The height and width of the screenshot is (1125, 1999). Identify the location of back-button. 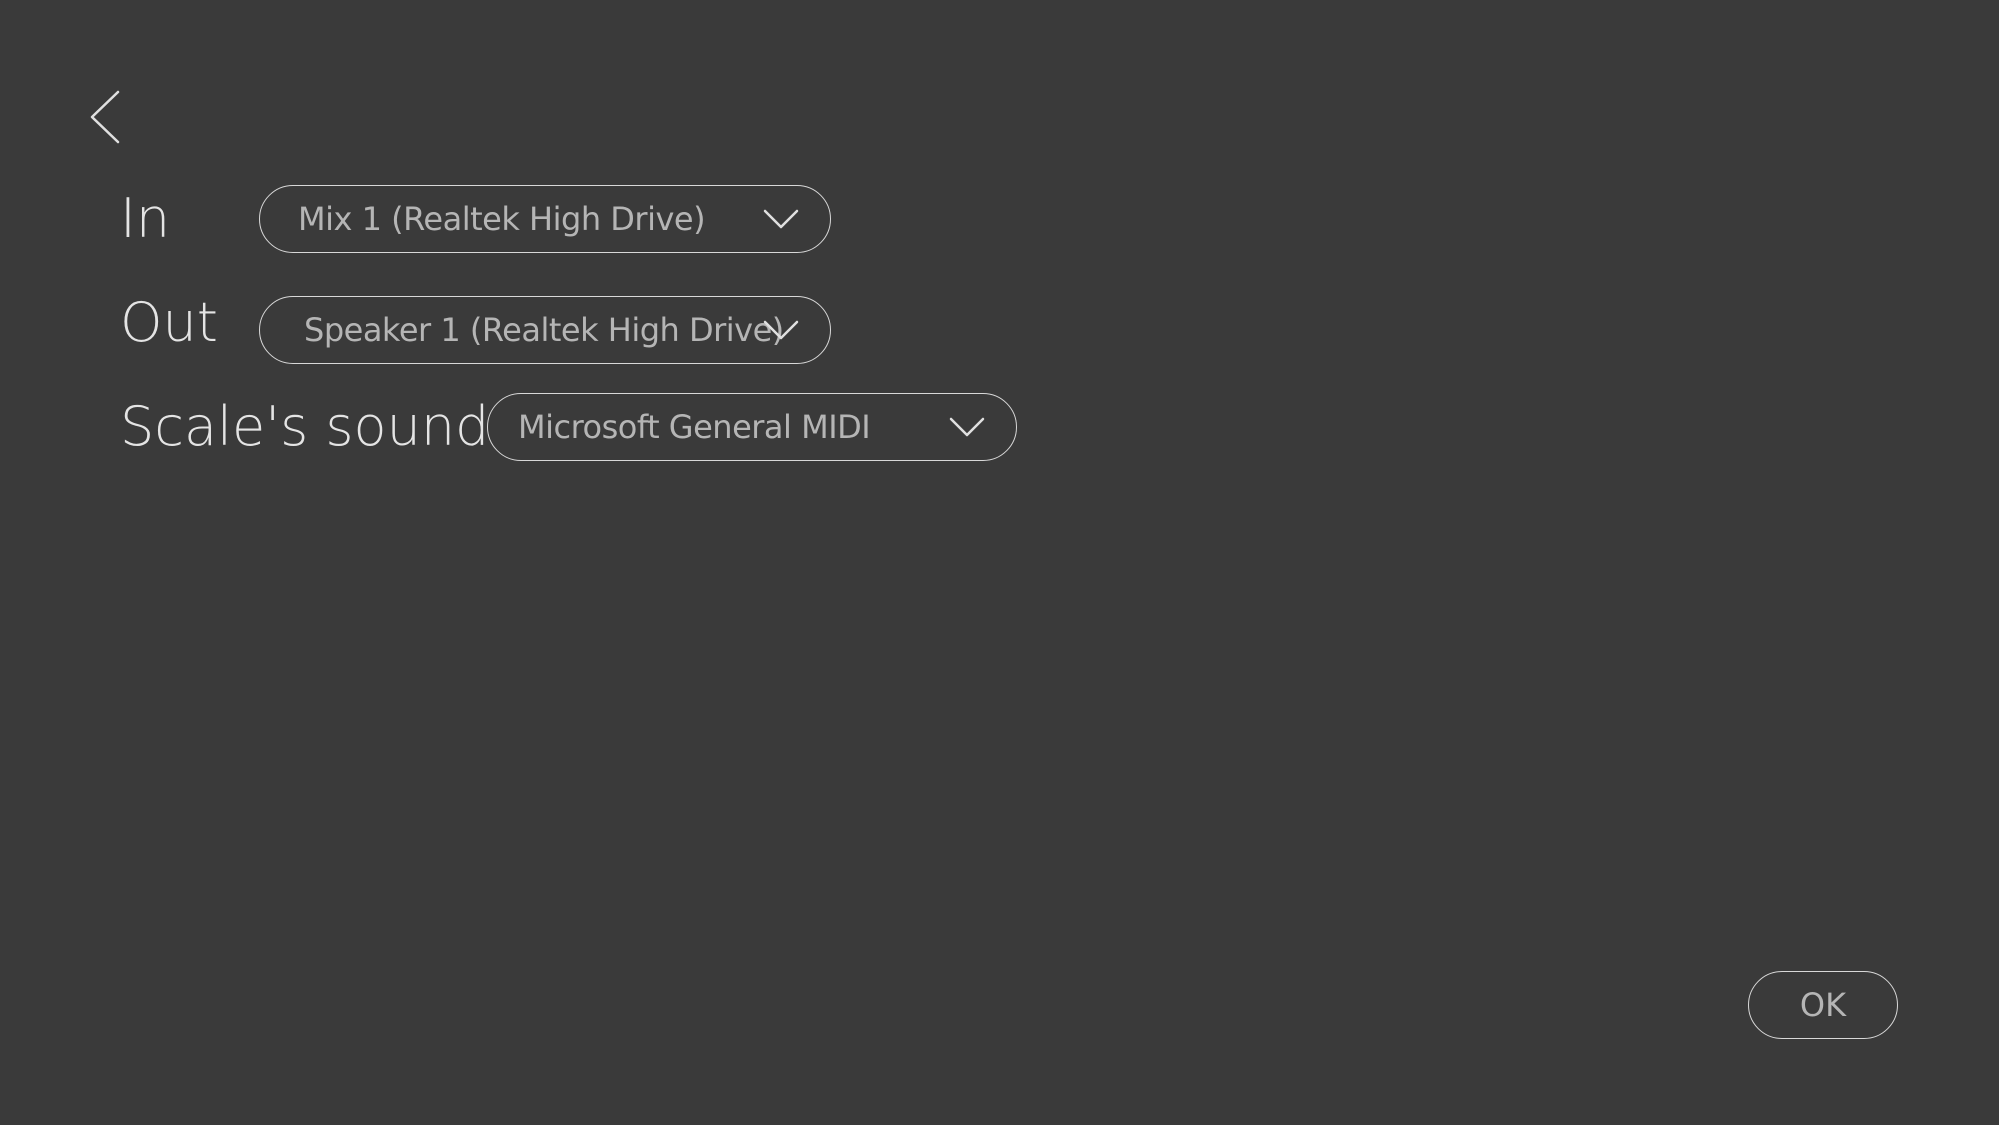
(108, 117).